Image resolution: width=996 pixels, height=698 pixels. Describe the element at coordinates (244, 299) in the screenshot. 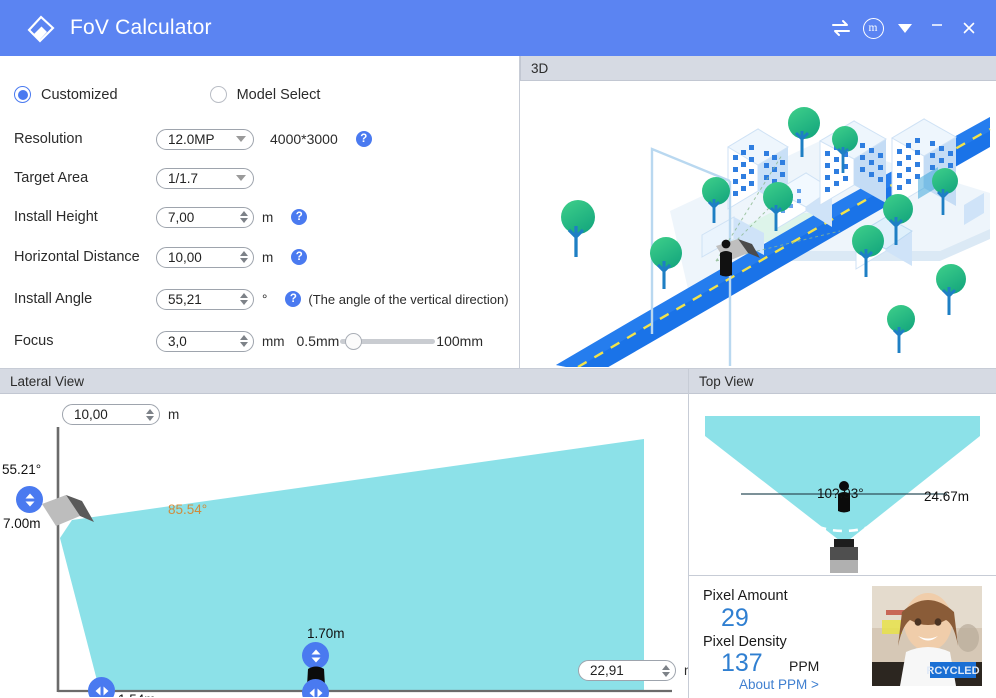

I see `install-angle-stepper` at that location.